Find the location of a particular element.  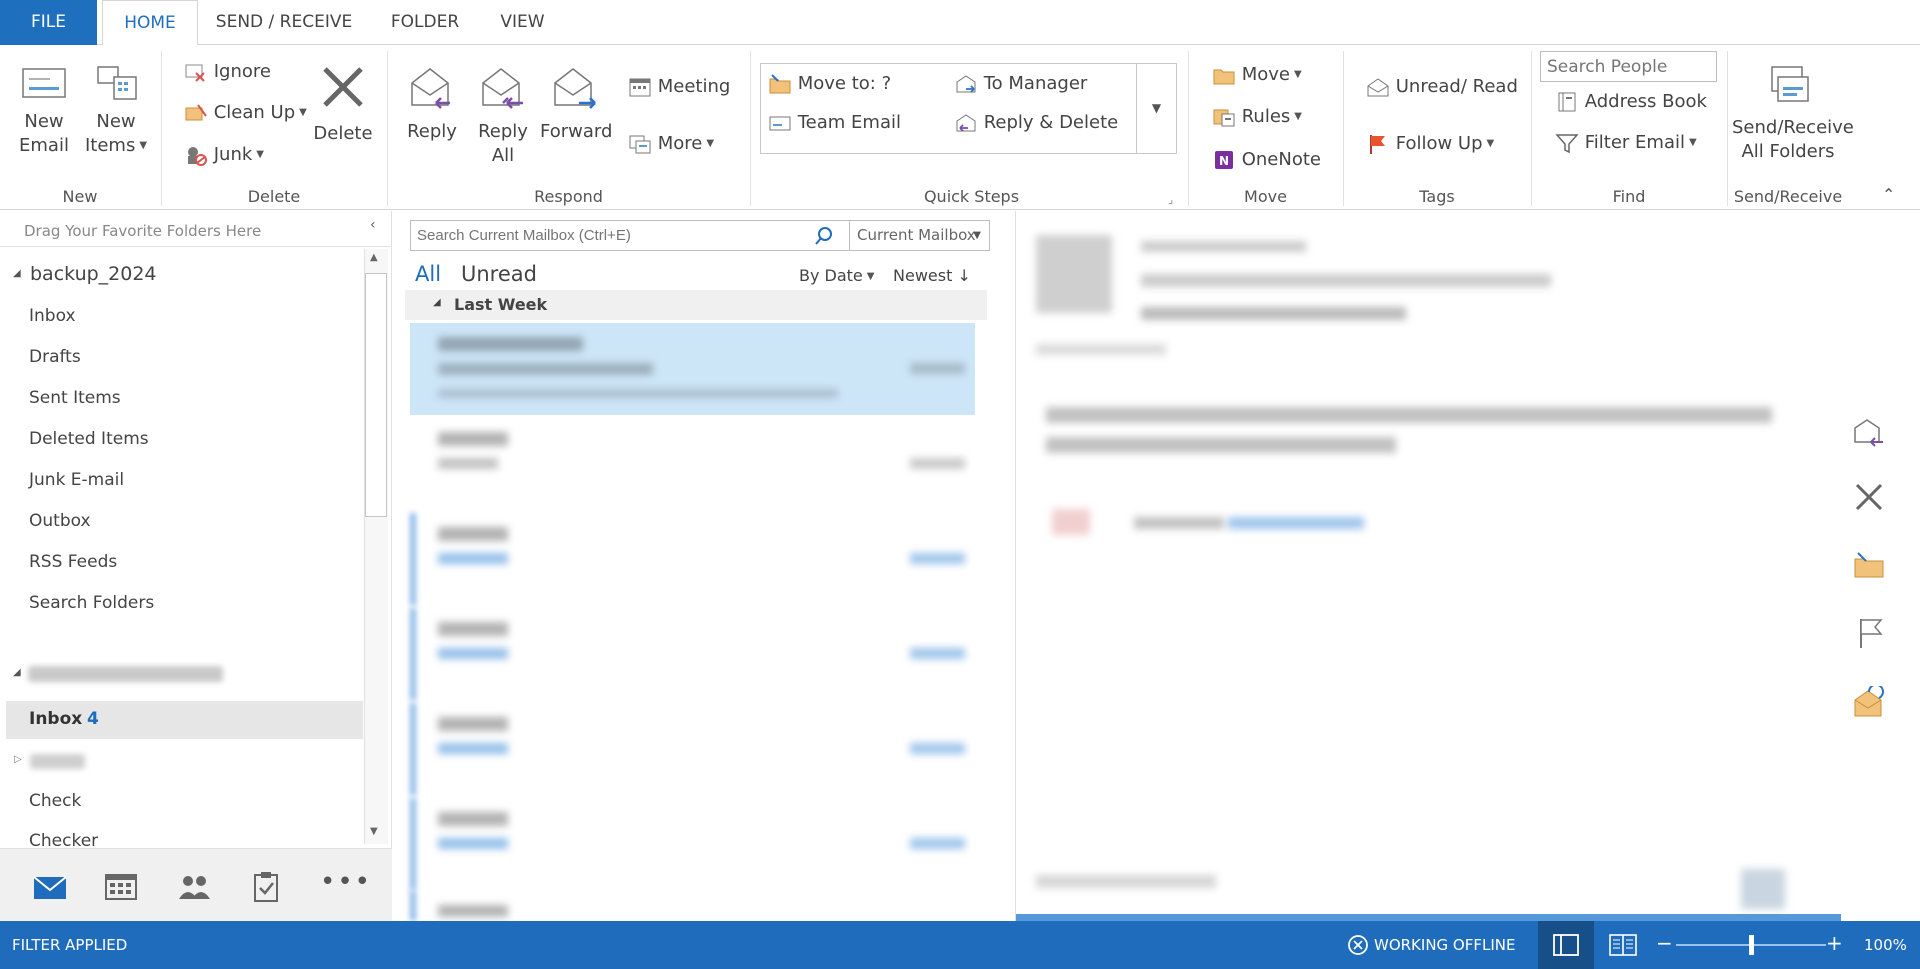

dialog-launcher-icon: ⌟ is located at coordinates (1170, 199).